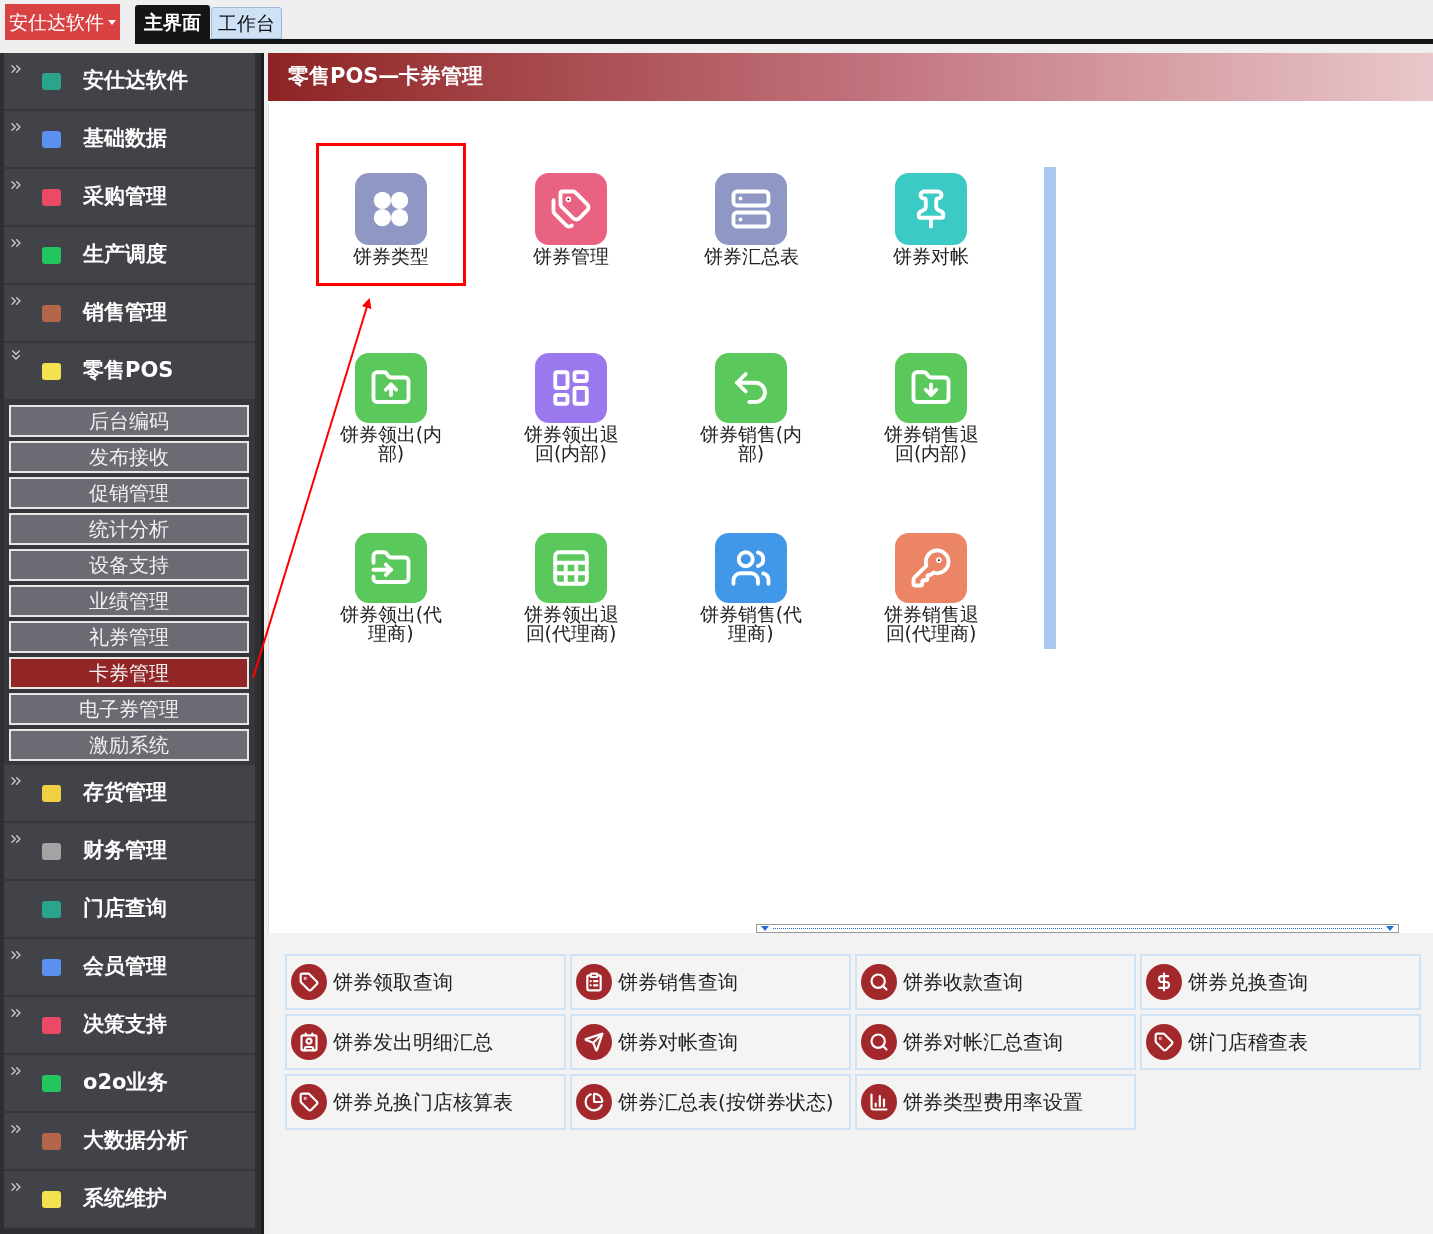 This screenshot has height=1234, width=1433. I want to click on sidebar-subitem: 发布接收, so click(129, 457).